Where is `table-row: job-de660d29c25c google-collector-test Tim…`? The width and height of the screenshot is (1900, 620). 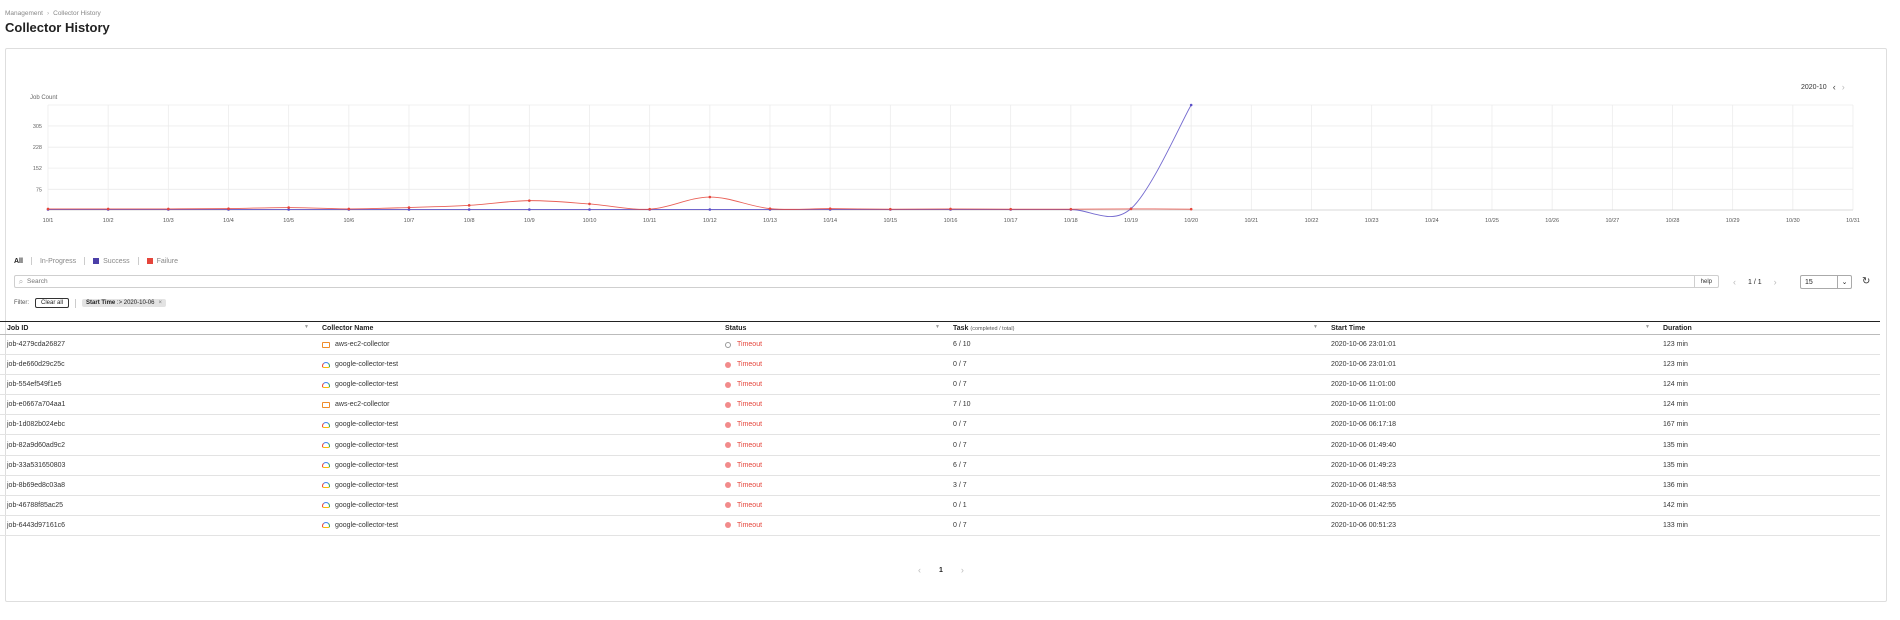
table-row: job-de660d29c25c google-collector-test Tim… is located at coordinates (940, 365).